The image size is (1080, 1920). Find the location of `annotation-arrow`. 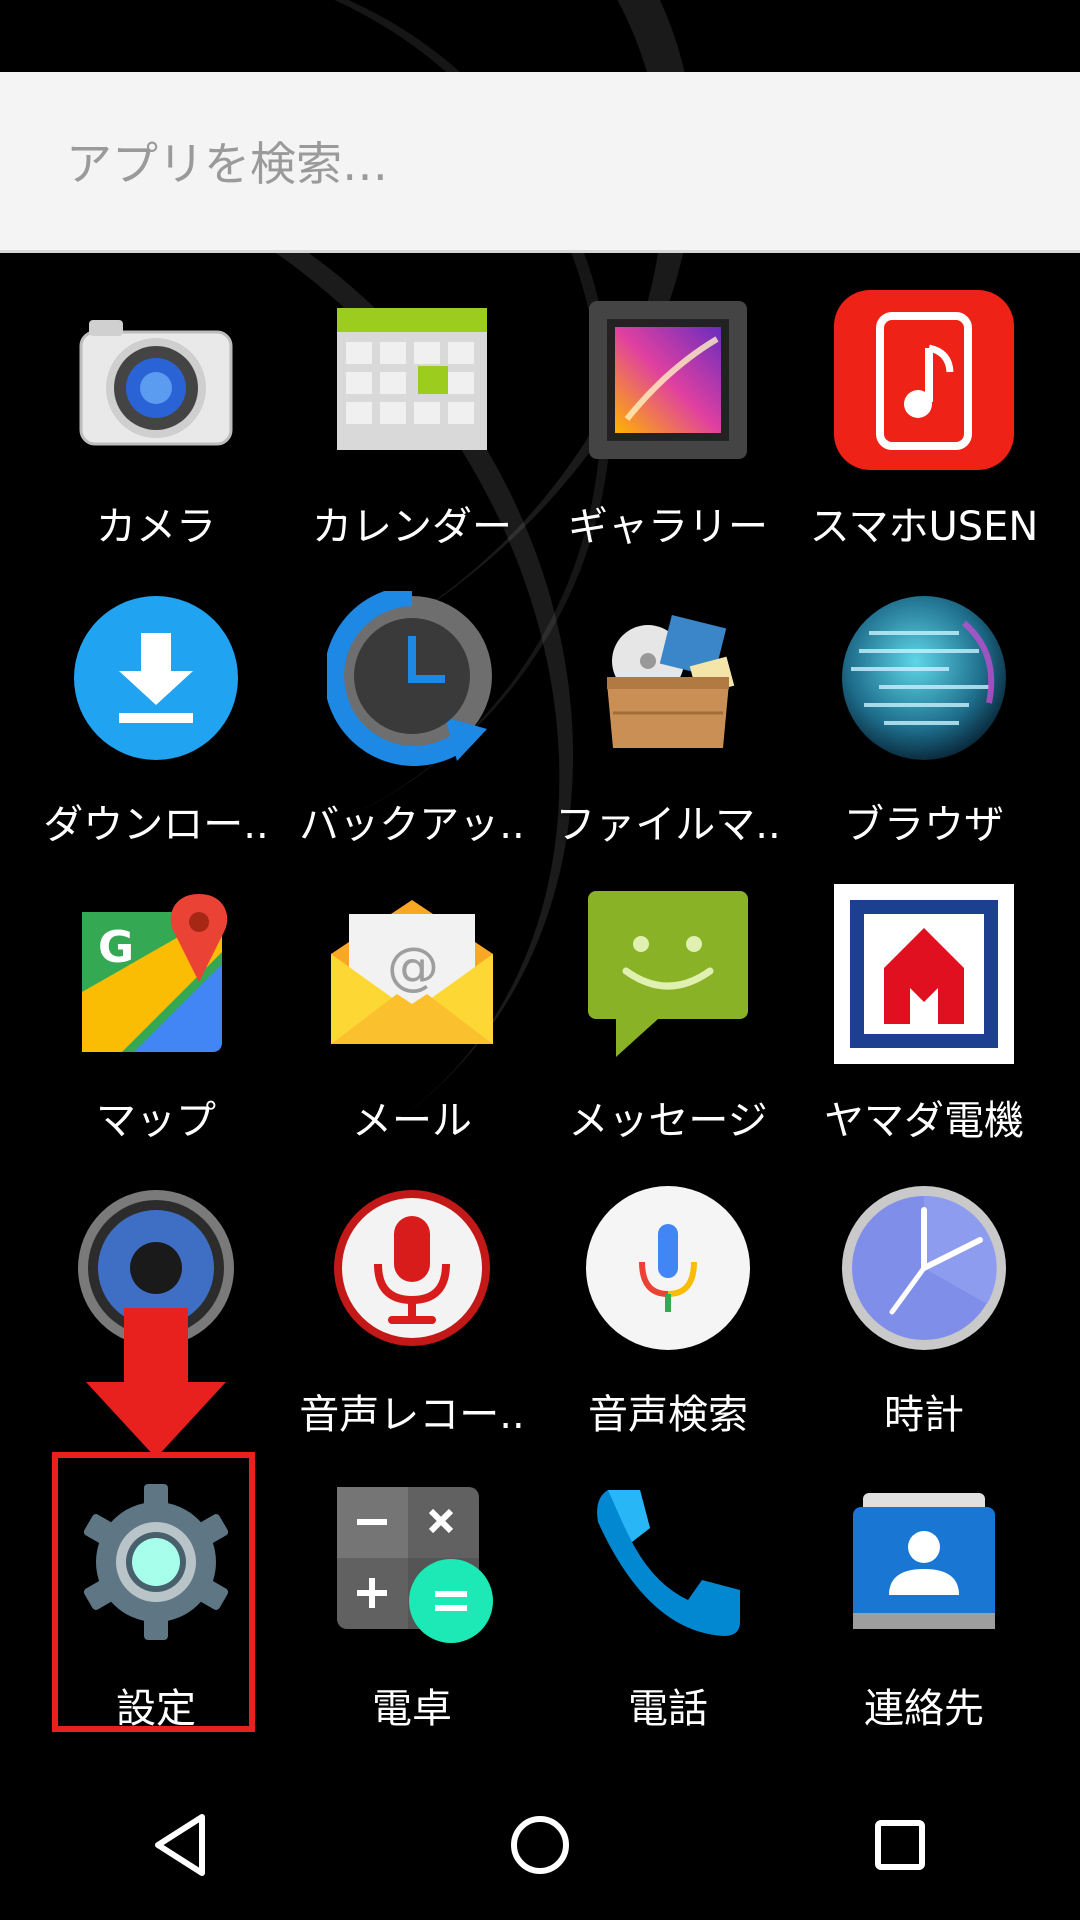

annotation-arrow is located at coordinates (156, 1383).